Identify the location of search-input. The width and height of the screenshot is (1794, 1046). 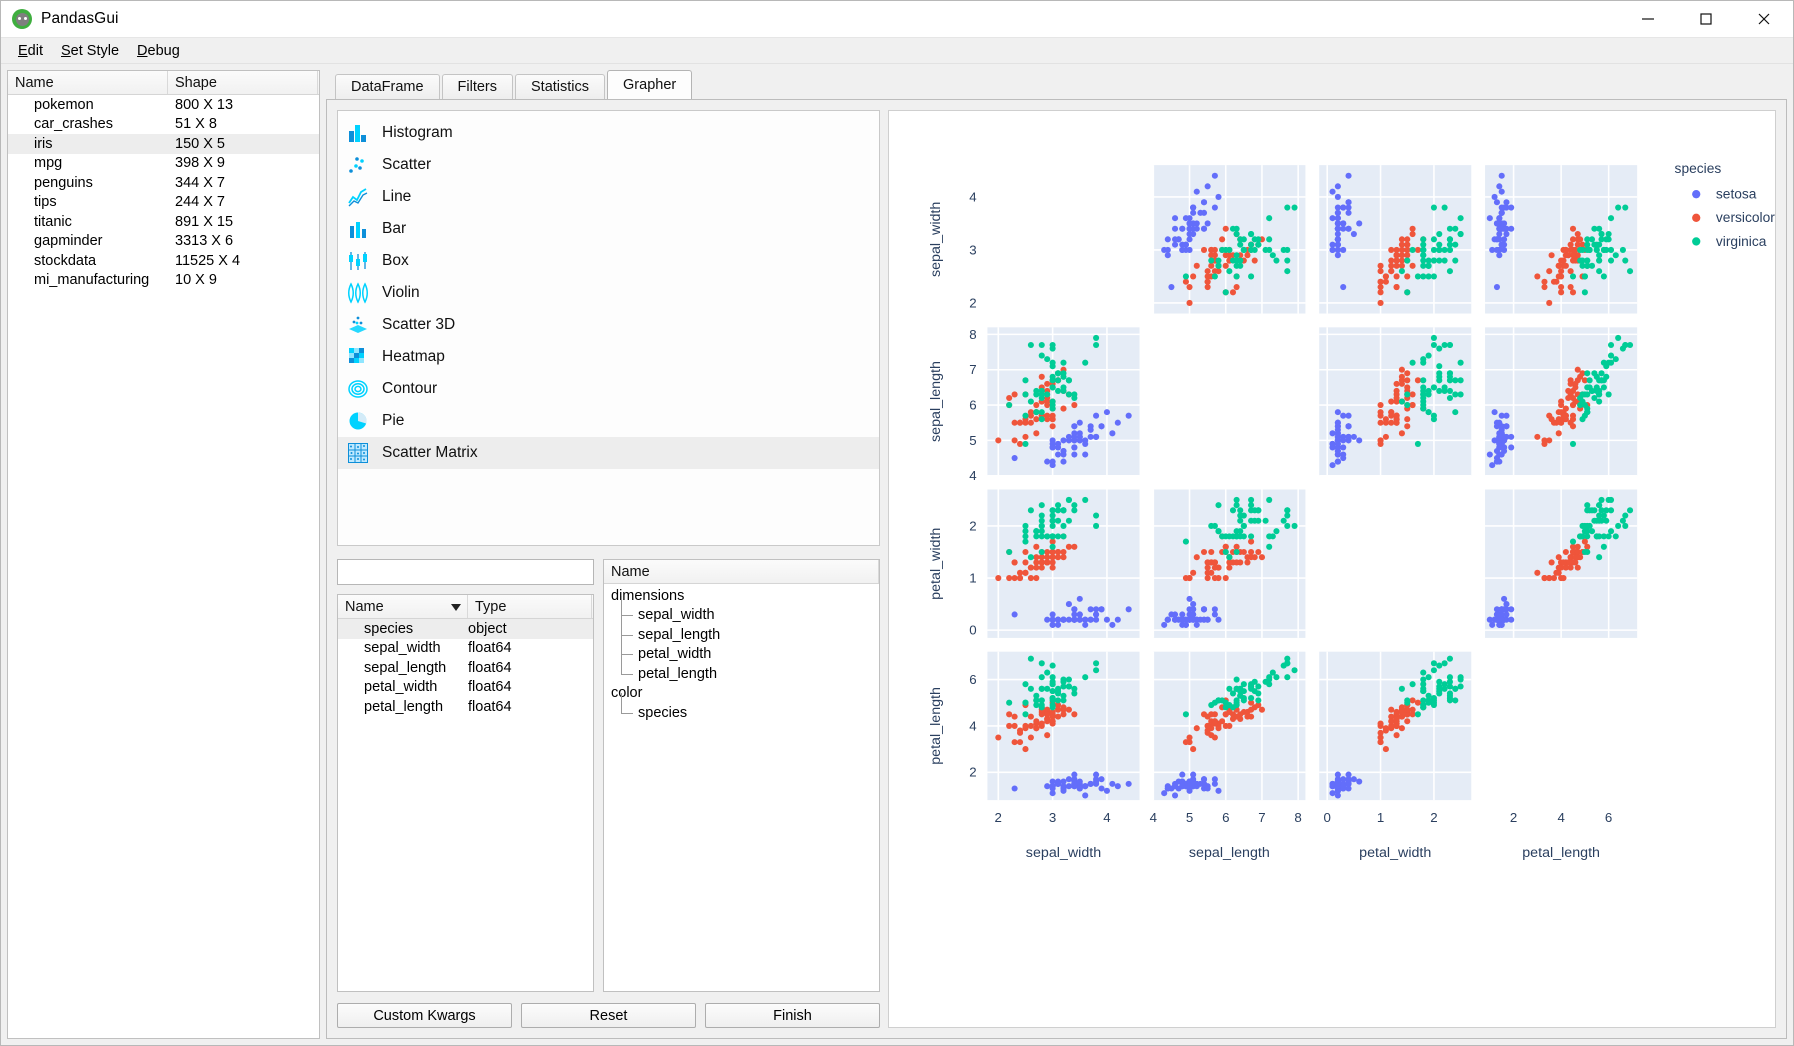
(465, 572).